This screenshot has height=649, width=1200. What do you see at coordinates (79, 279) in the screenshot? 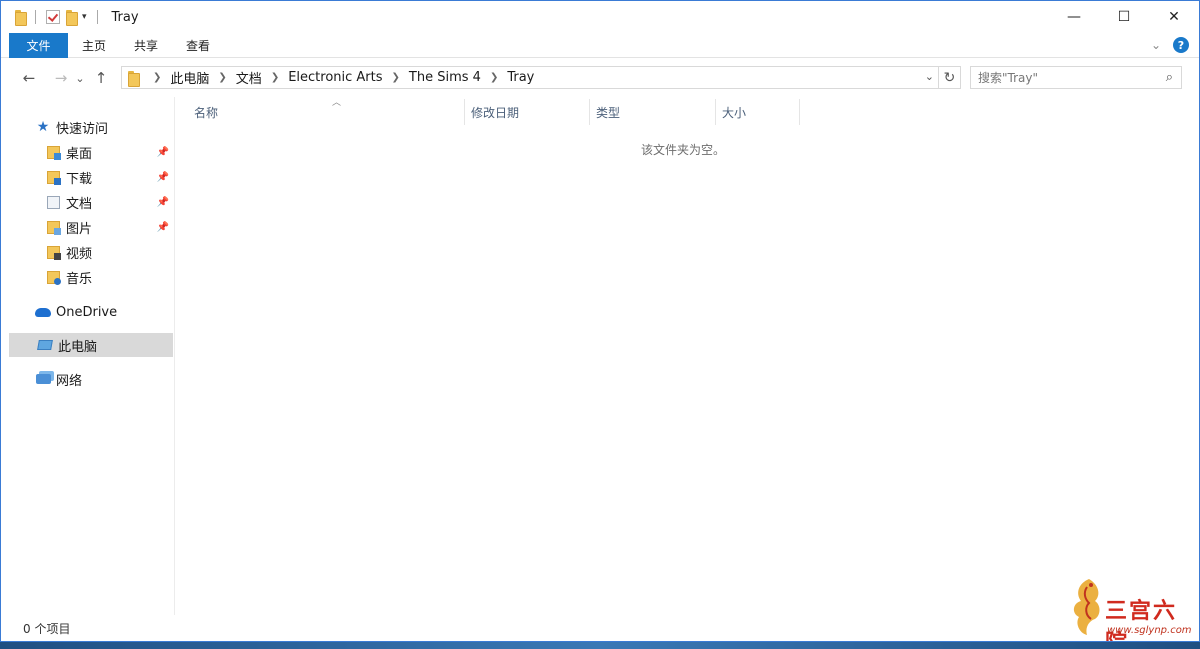
I see `sidebar-item-label: 音乐` at bounding box center [79, 279].